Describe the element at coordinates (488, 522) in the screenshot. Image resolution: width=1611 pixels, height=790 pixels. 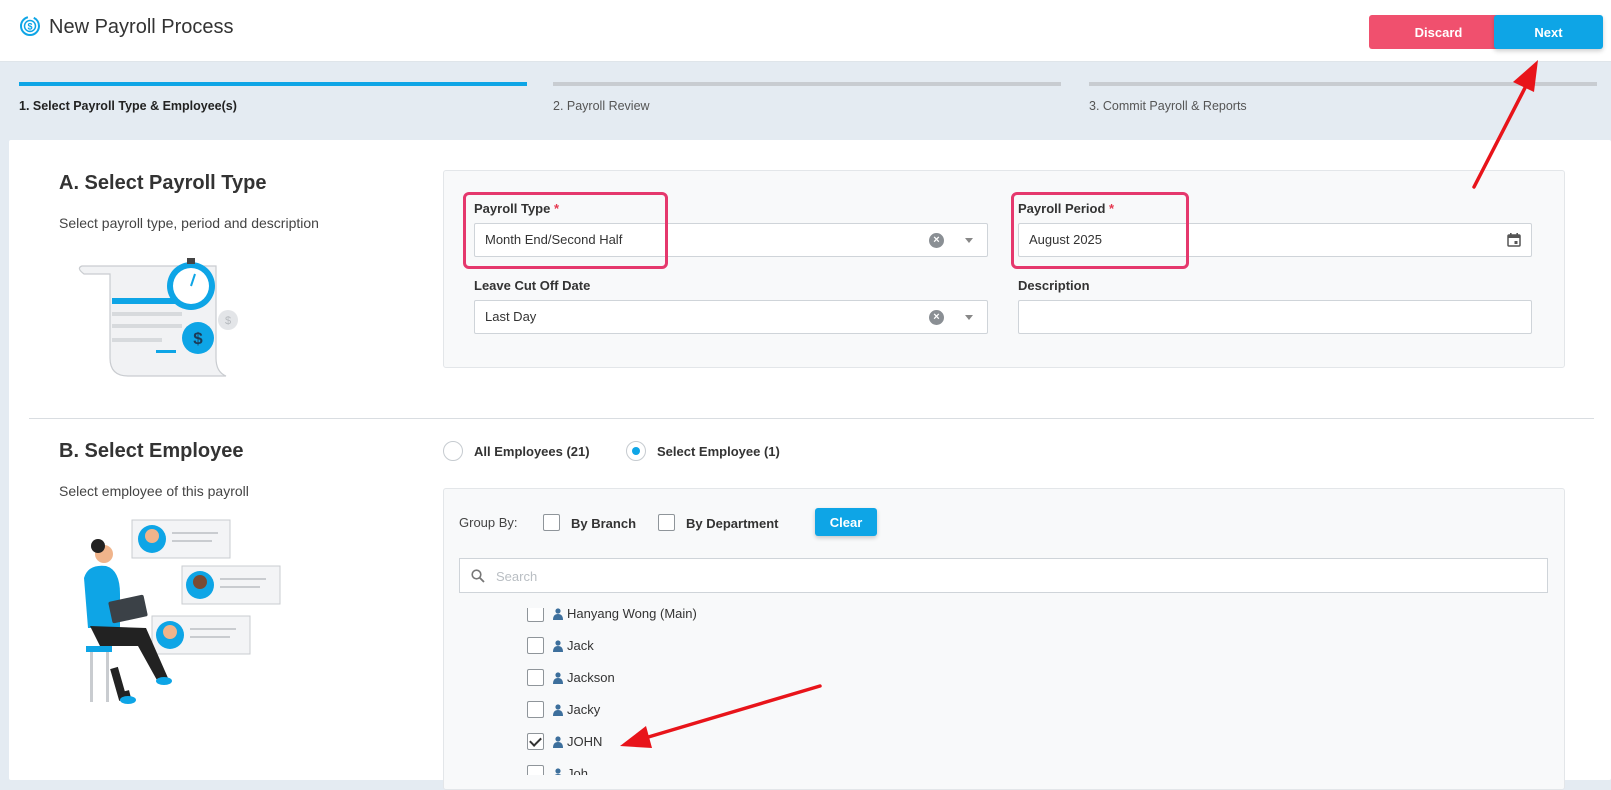
I see `group-by-label: Group By:` at that location.